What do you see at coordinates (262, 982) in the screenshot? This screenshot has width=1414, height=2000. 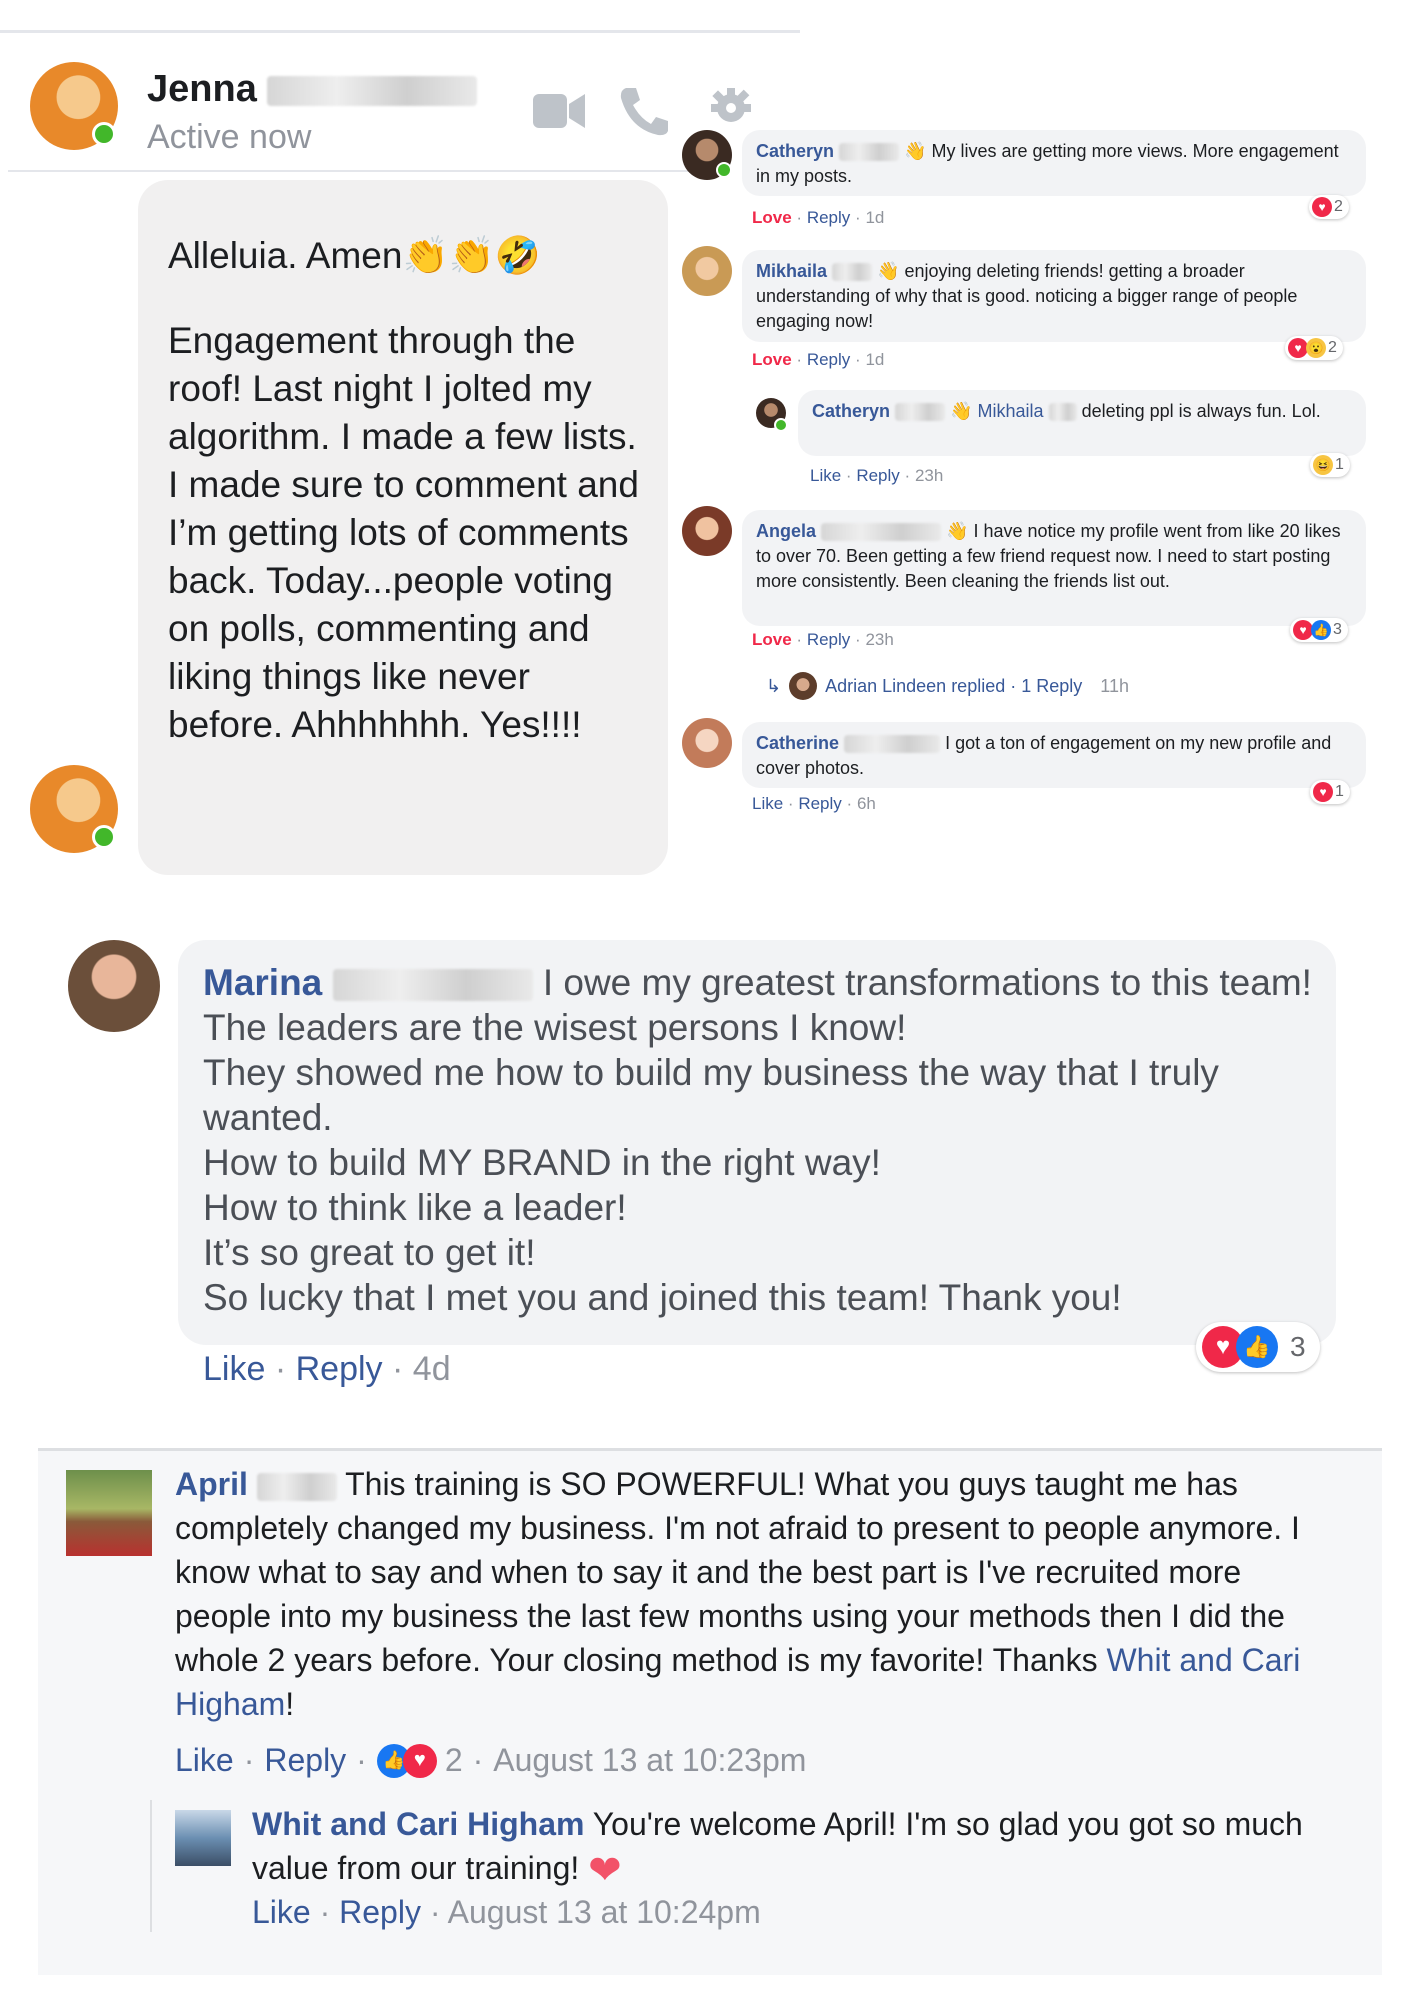 I see `commenter-name: Marina` at bounding box center [262, 982].